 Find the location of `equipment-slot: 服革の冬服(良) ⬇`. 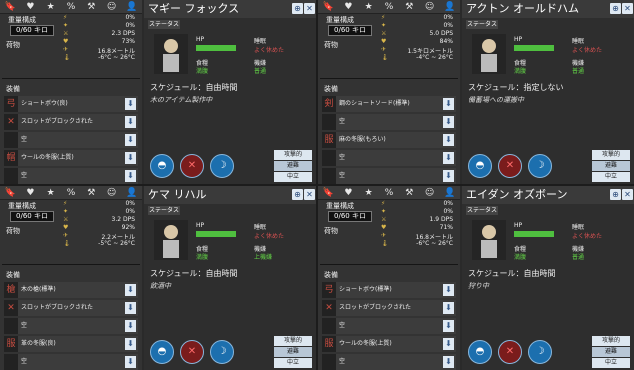

equipment-slot: 服革の冬服(良) ⬇ is located at coordinates (71, 344).